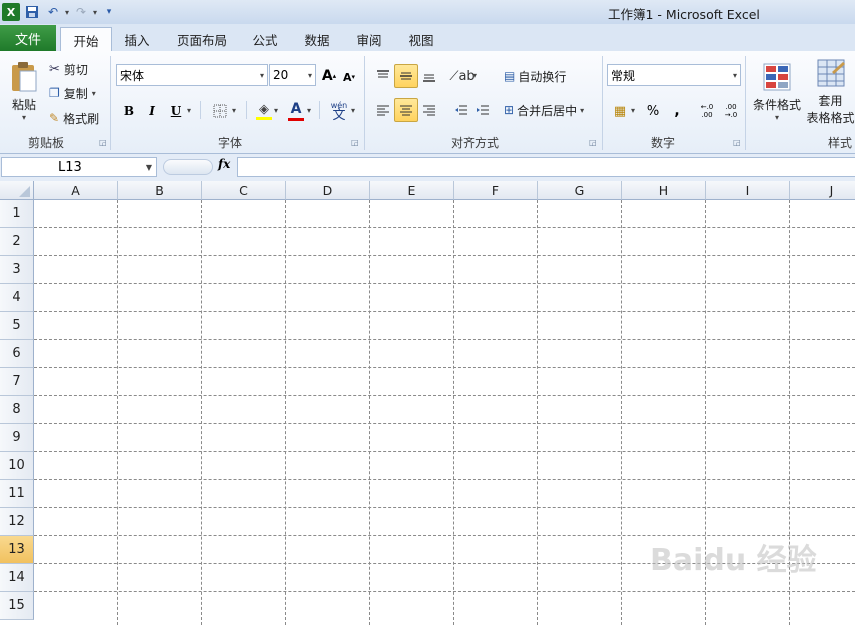 The height and width of the screenshot is (625, 855). I want to click on borders-dropdown-icon: ▾, so click(234, 110).